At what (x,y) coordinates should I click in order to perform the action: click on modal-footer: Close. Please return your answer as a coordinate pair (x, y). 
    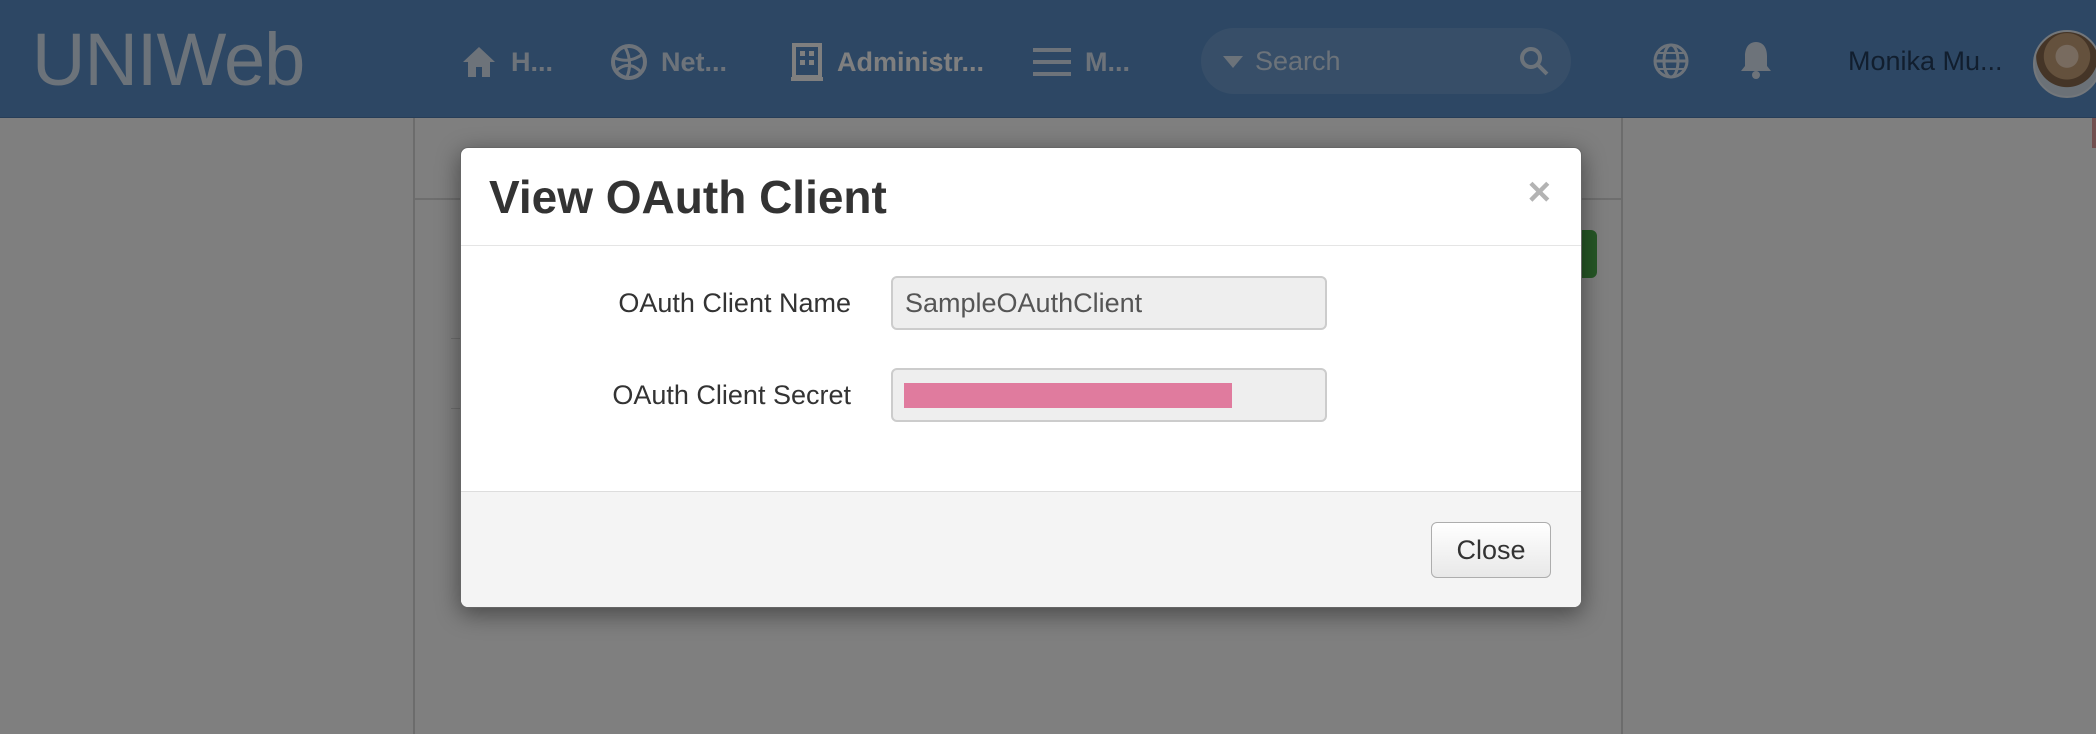
    Looking at the image, I should click on (1021, 549).